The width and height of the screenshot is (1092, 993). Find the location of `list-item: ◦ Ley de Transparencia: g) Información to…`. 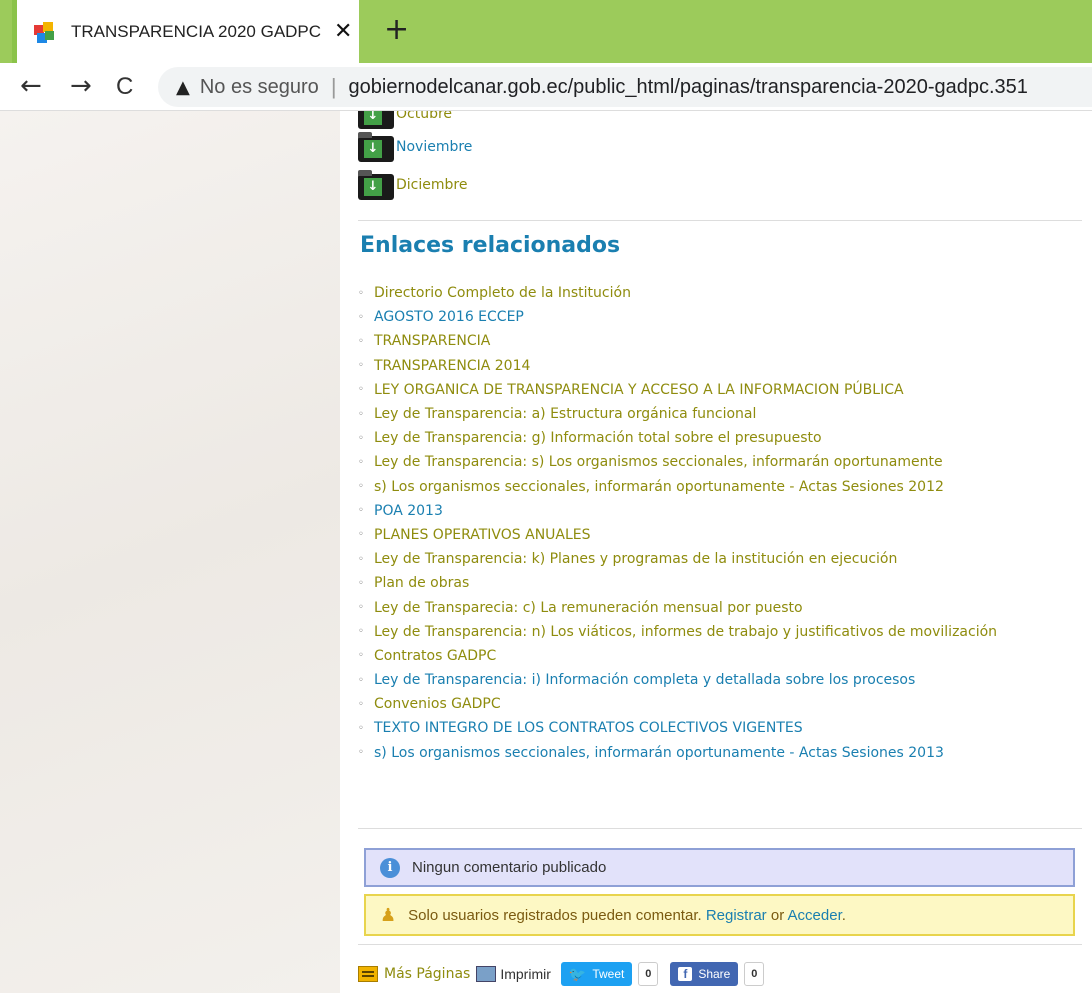

list-item: ◦ Ley de Transparencia: g) Información to… is located at coordinates (677, 438).